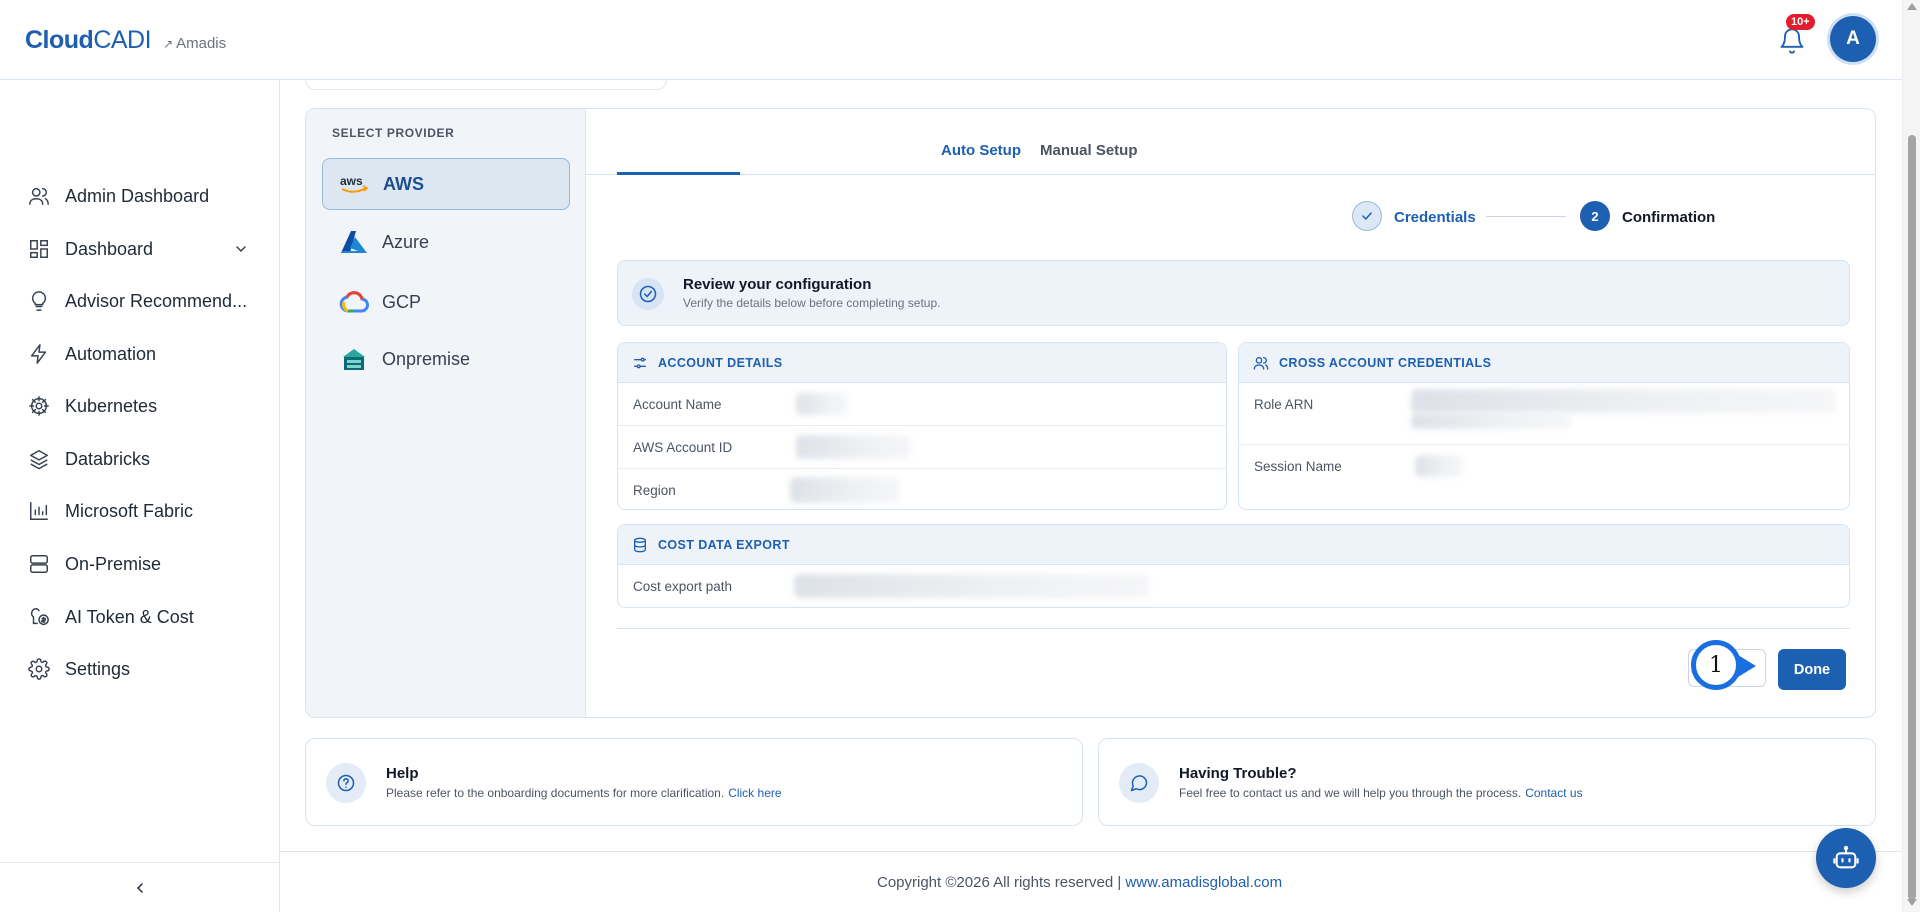 The height and width of the screenshot is (912, 1920). What do you see at coordinates (143, 406) in the screenshot?
I see `sidebar-item-kubernetes: Kubernetes` at bounding box center [143, 406].